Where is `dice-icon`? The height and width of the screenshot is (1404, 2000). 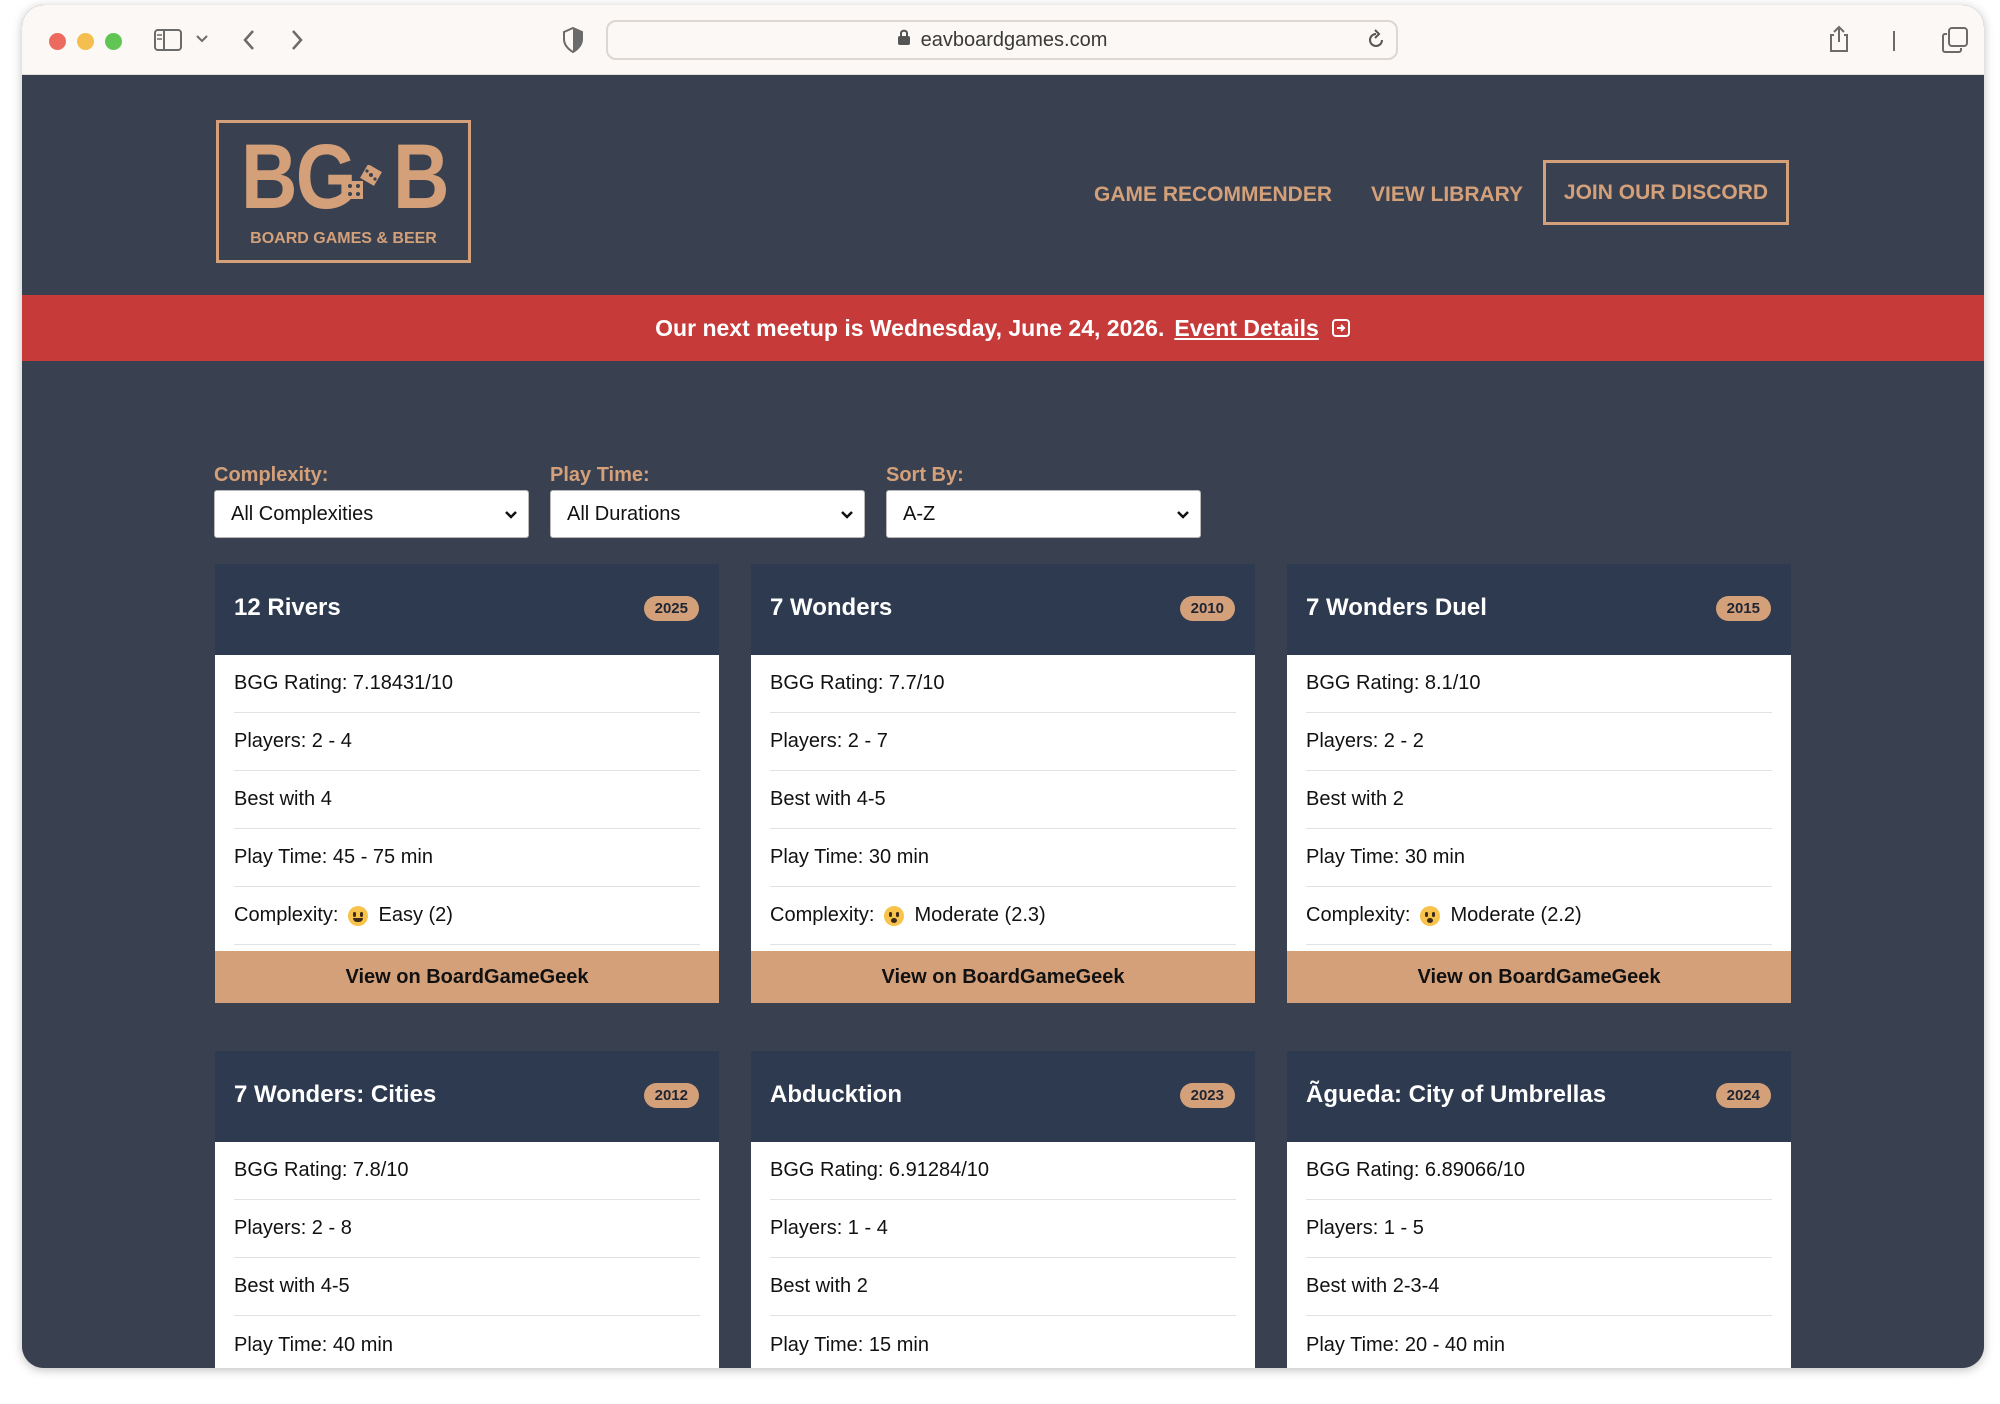
dice-icon is located at coordinates (365, 187).